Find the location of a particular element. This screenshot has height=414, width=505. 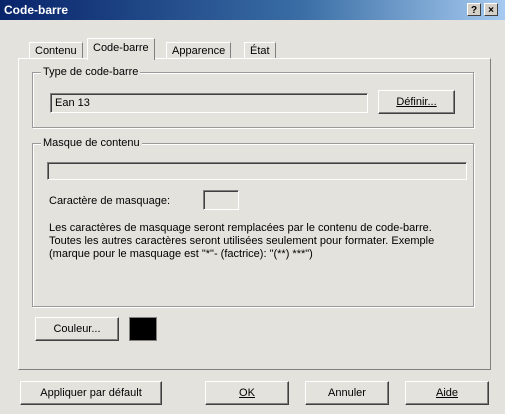

ok-button: OK is located at coordinates (247, 393).